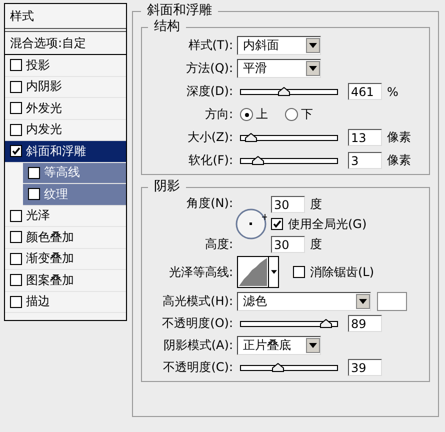  Describe the element at coordinates (365, 323) in the screenshot. I see `number-field: 89` at that location.